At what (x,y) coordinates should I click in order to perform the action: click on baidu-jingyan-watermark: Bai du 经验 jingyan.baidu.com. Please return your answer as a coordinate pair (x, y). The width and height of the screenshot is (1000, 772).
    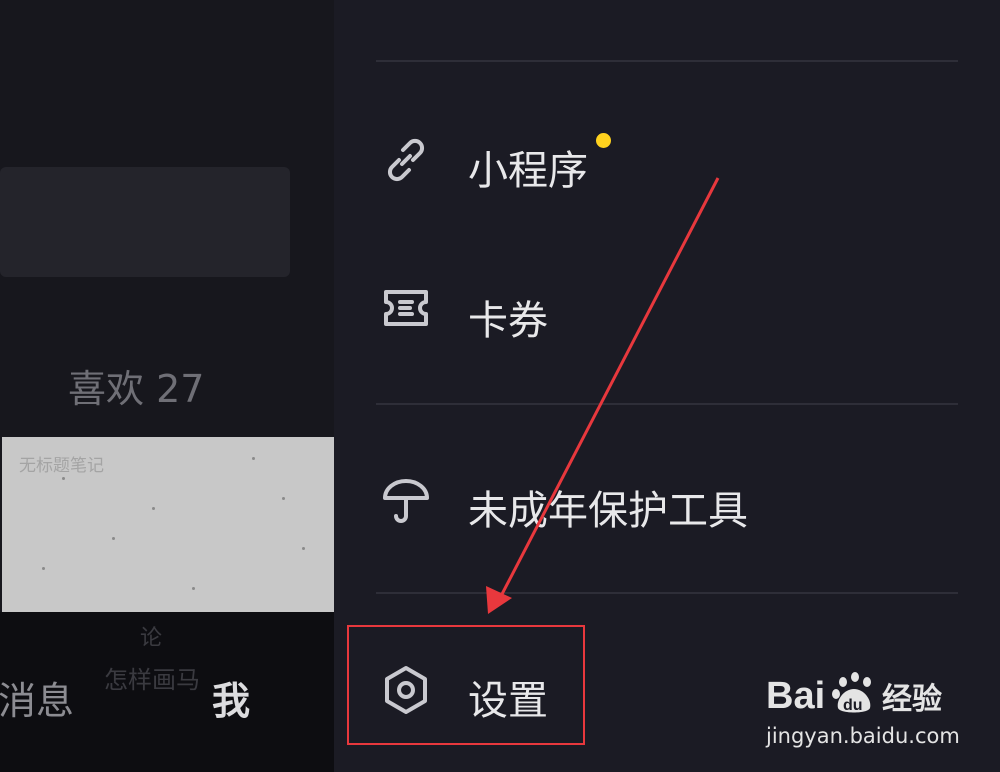
    Looking at the image, I should click on (866, 709).